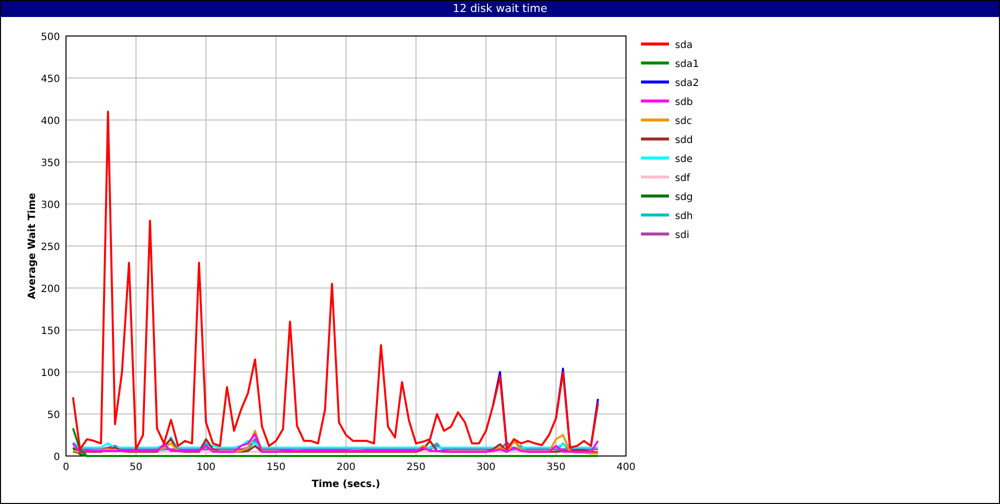 Image resolution: width=1000 pixels, height=504 pixels. Describe the element at coordinates (682, 235) in the screenshot. I see `legend-label: sdi` at that location.